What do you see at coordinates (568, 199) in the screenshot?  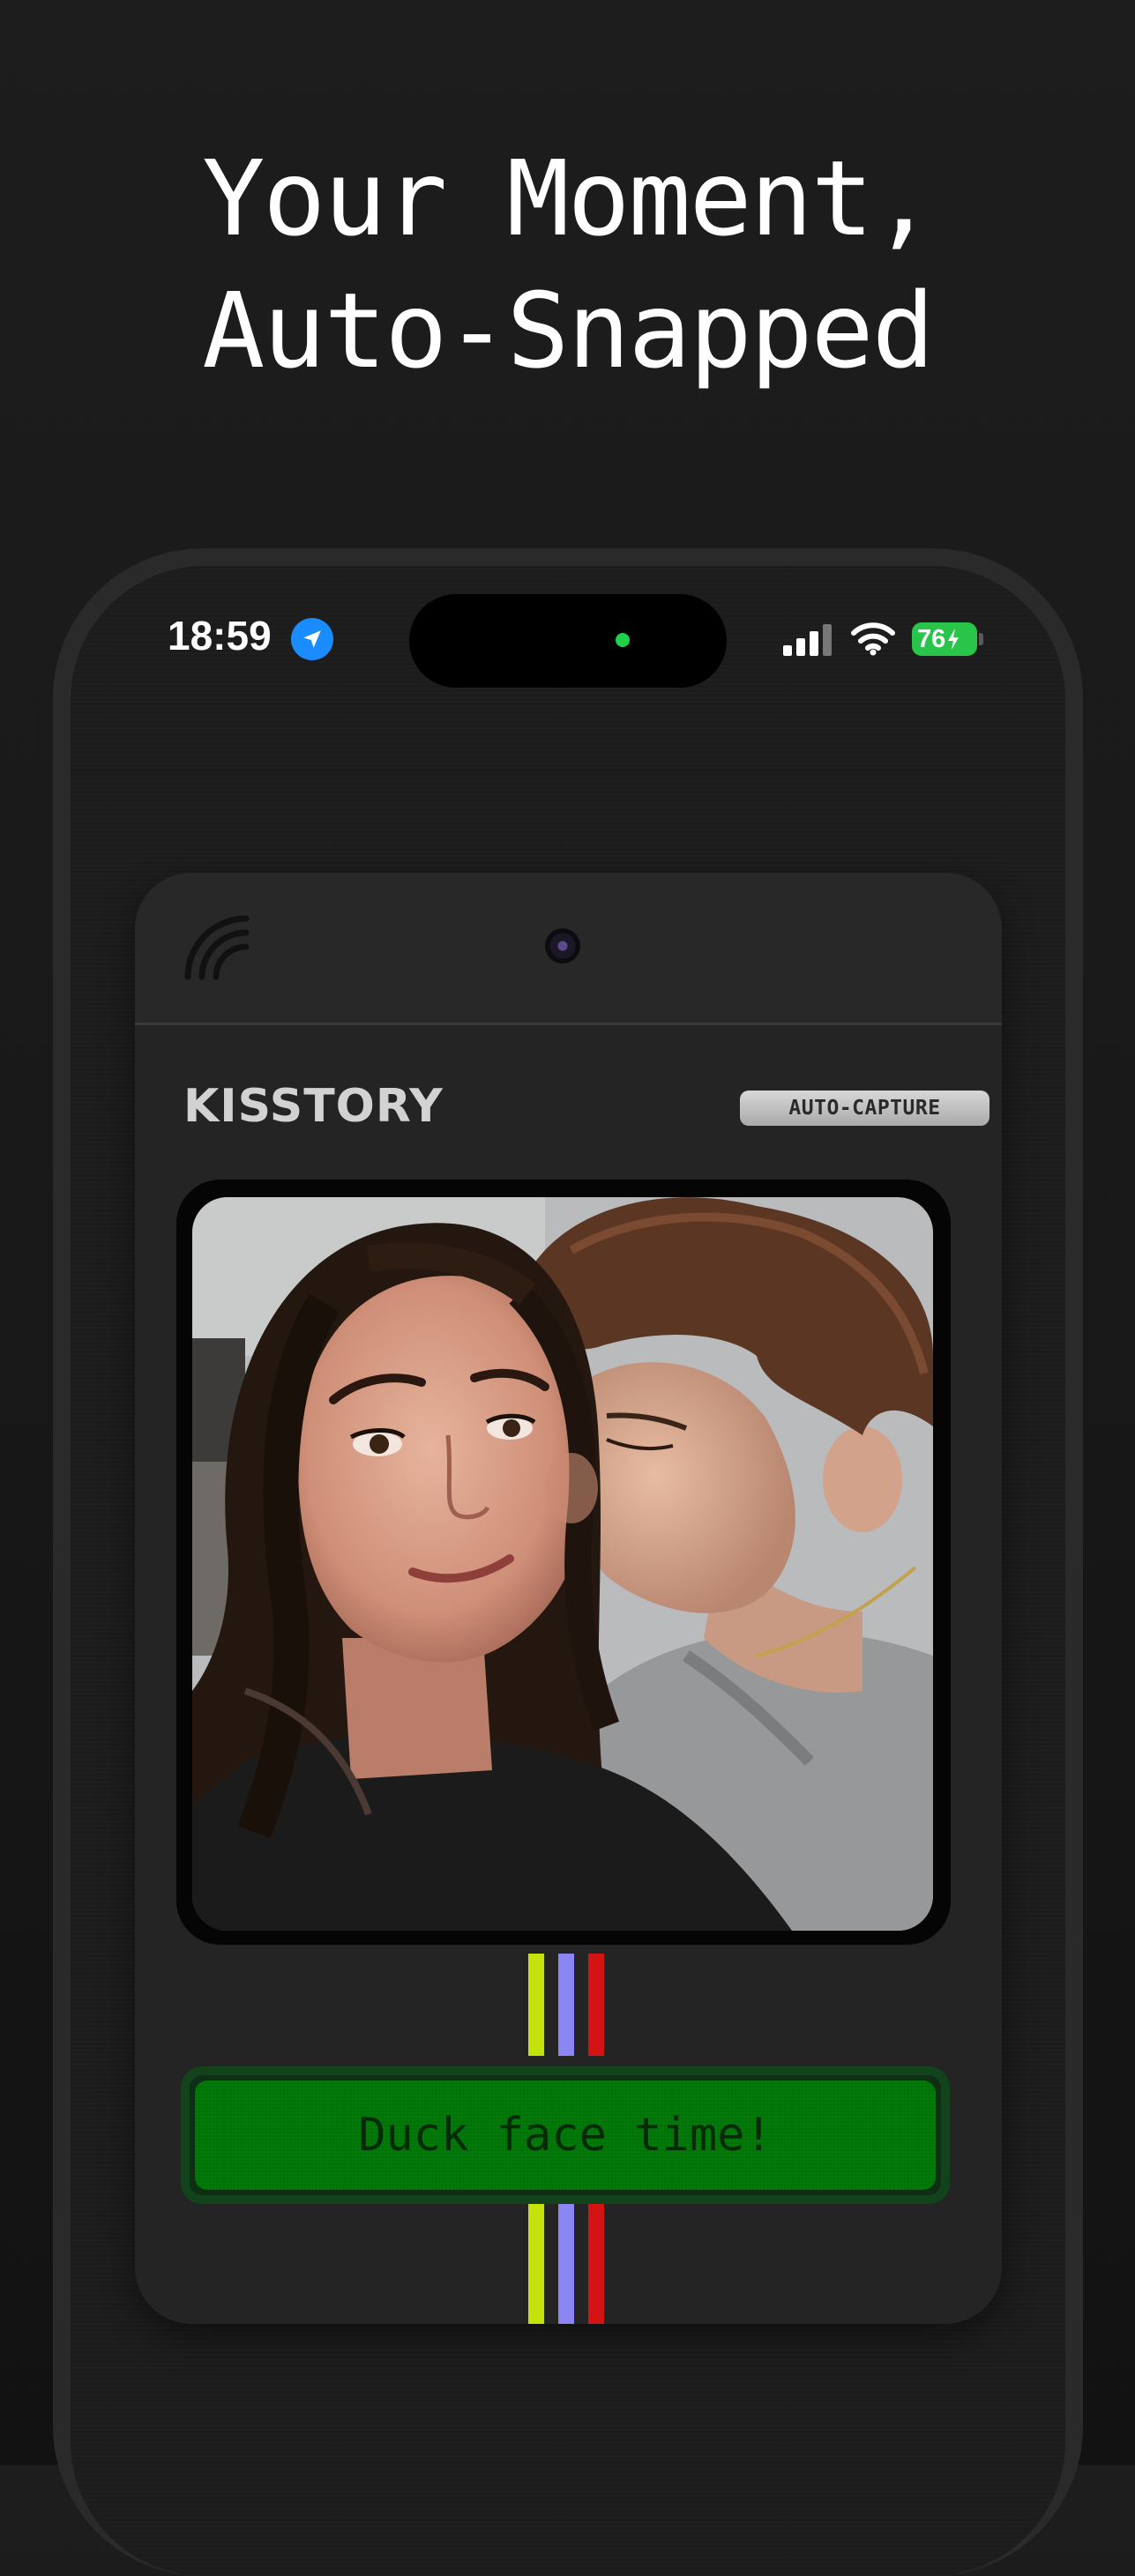 I see `headline-line-1: Your Moment,` at bounding box center [568, 199].